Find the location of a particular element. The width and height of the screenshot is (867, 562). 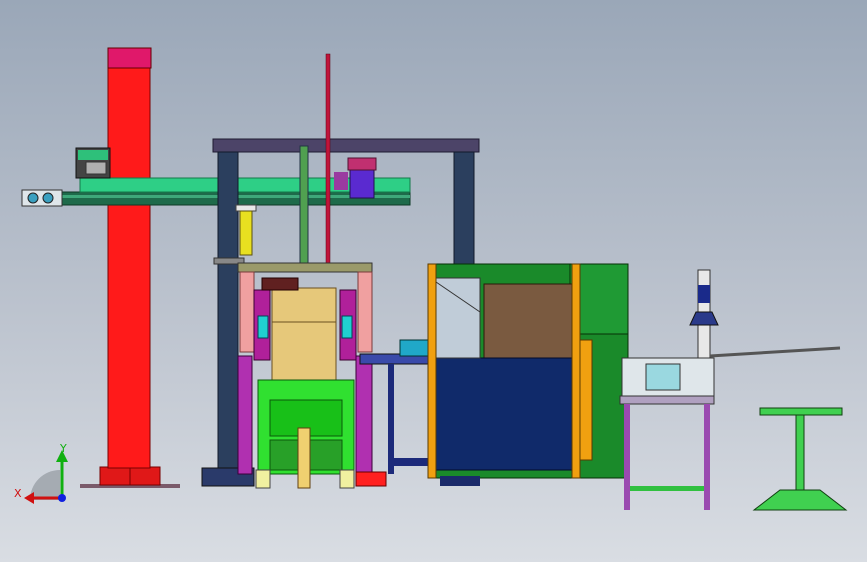

conveyor-arm is located at coordinates (775, 352).